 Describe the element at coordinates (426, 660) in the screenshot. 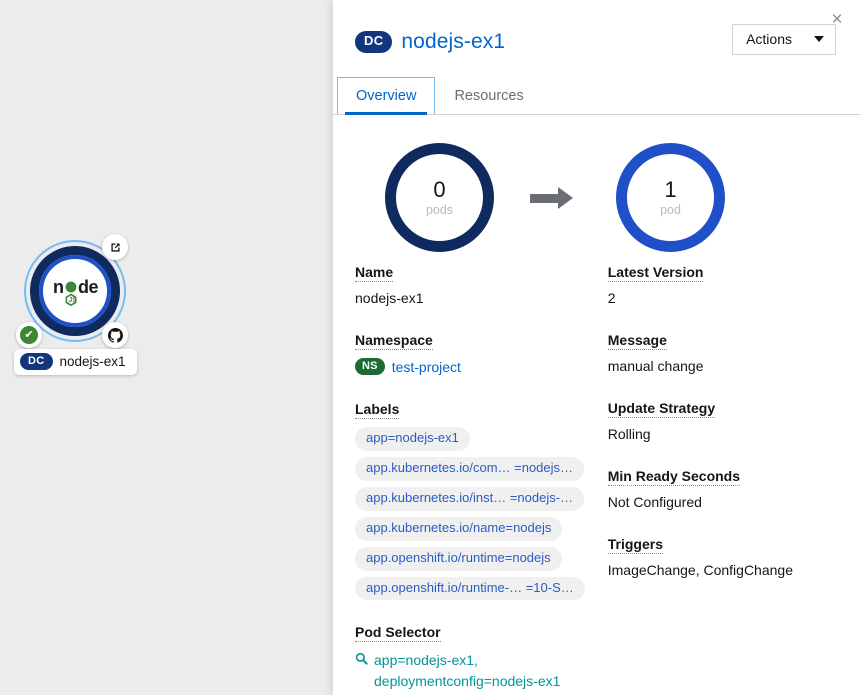

I see `pod-selector-line-1: app=nodejs-ex1,` at that location.